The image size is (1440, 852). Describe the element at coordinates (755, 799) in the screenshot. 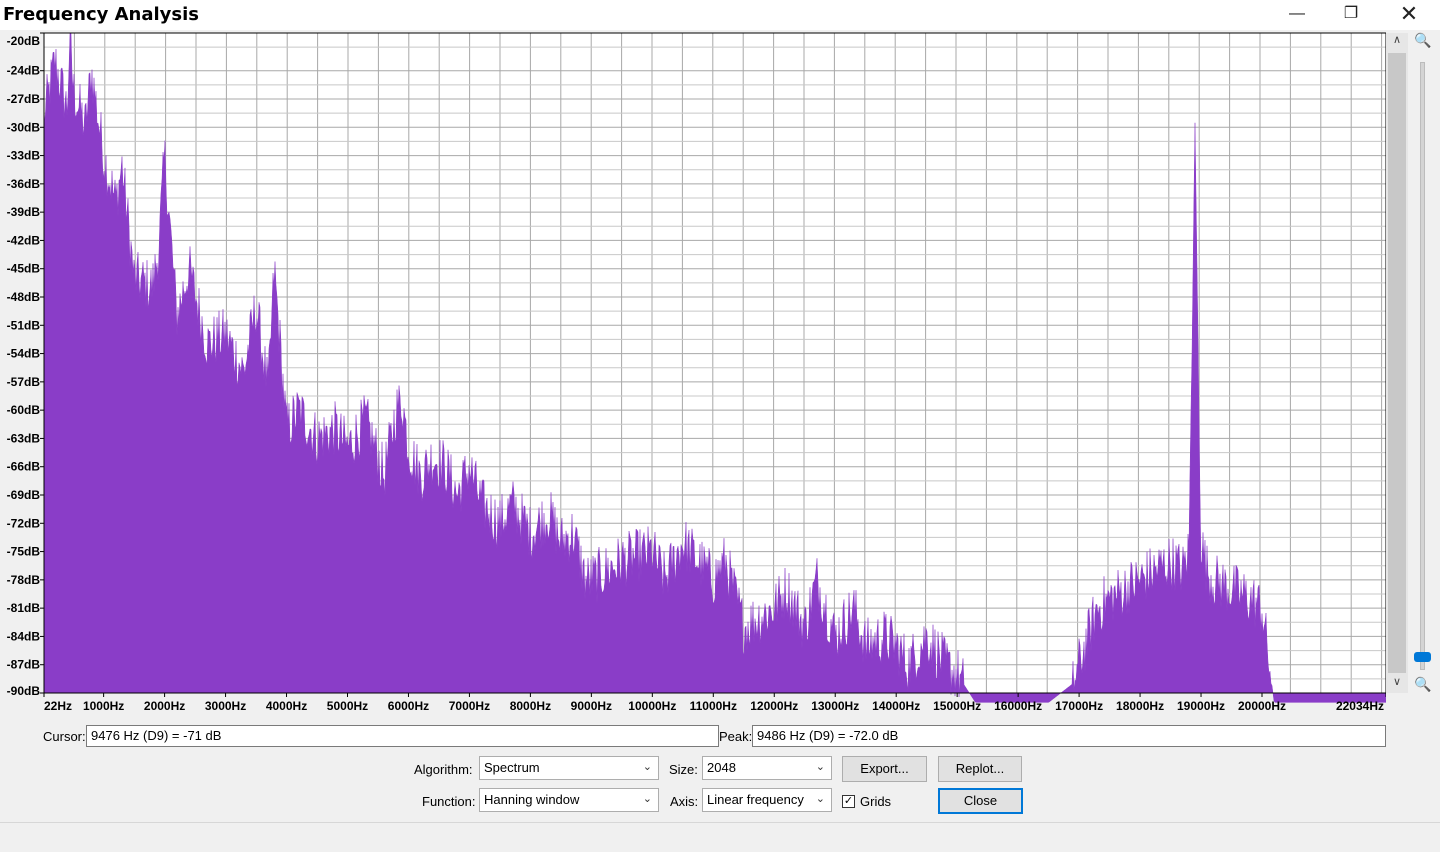

I see `axis-value: Linear frequency` at that location.